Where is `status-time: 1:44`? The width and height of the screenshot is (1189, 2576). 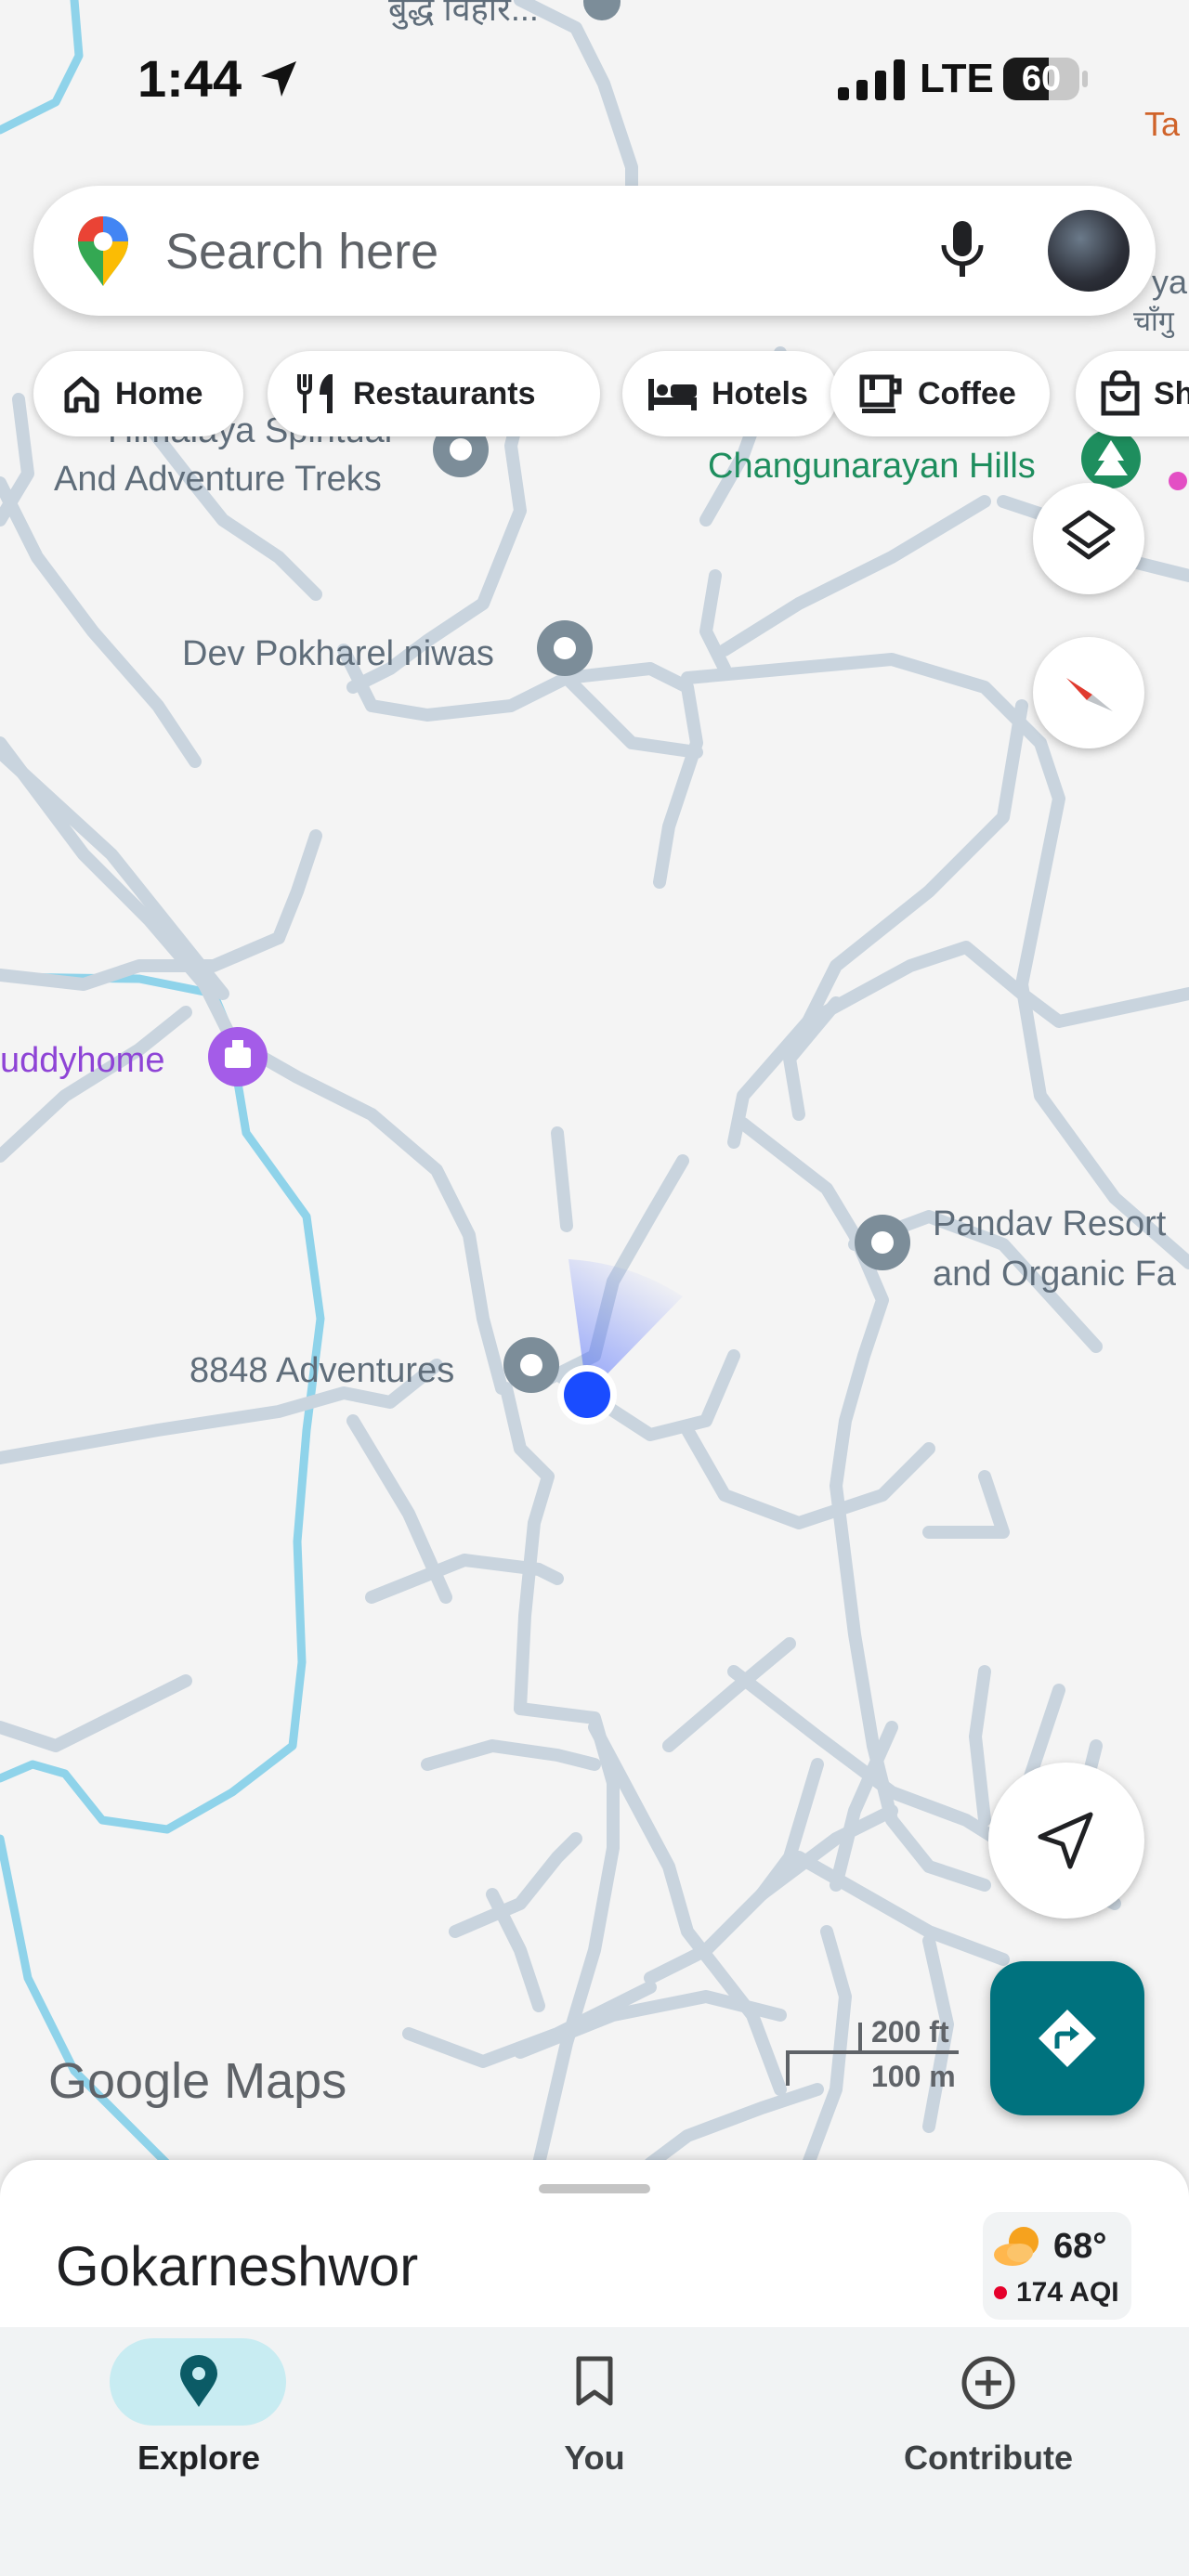 status-time: 1:44 is located at coordinates (189, 78).